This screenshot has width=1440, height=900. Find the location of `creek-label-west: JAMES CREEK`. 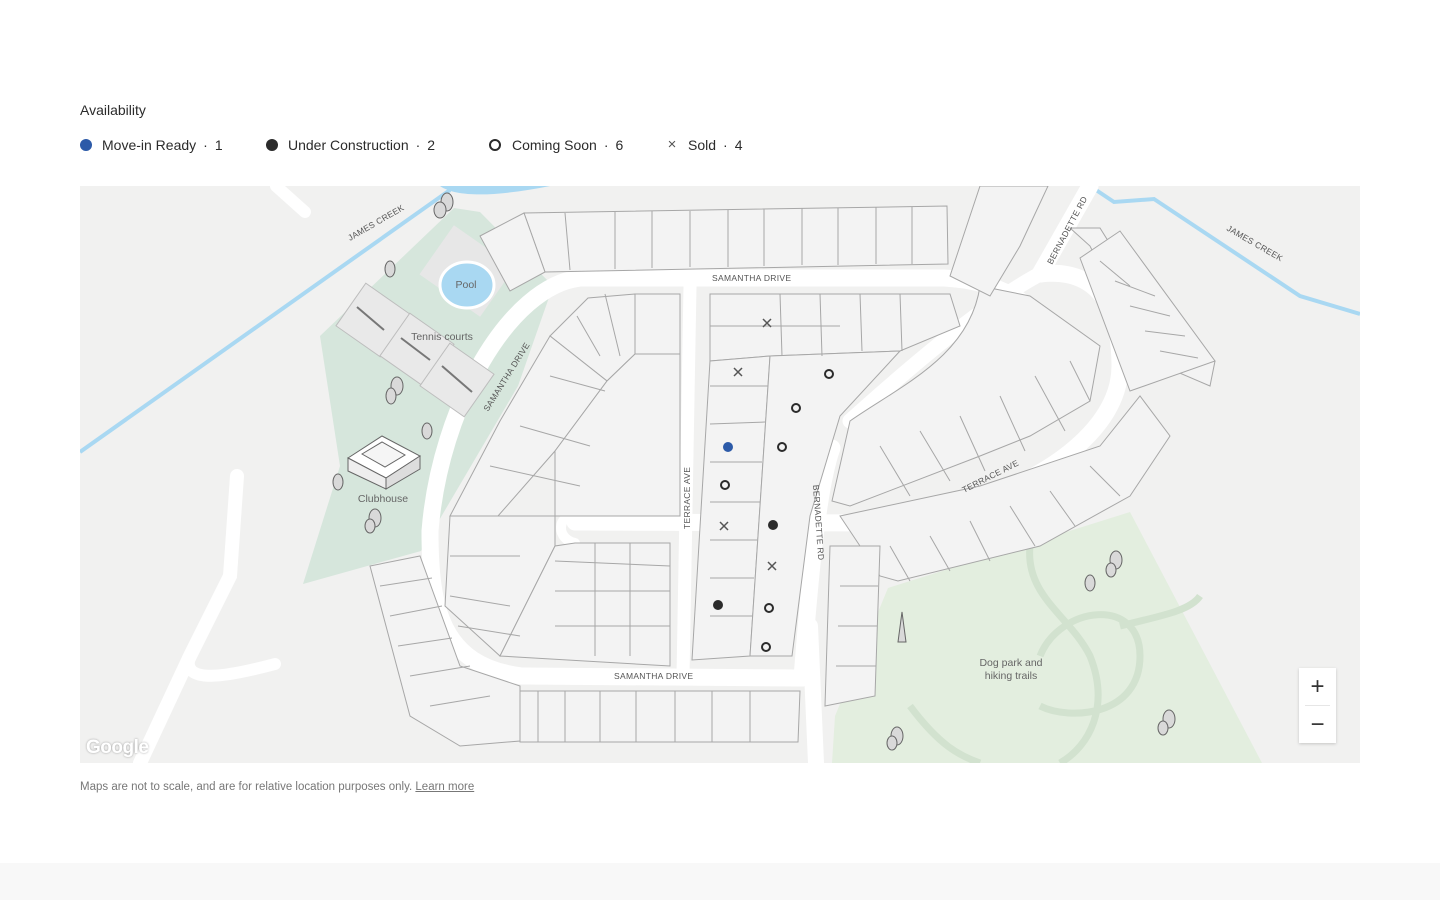

creek-label-west: JAMES CREEK is located at coordinates (376, 222).